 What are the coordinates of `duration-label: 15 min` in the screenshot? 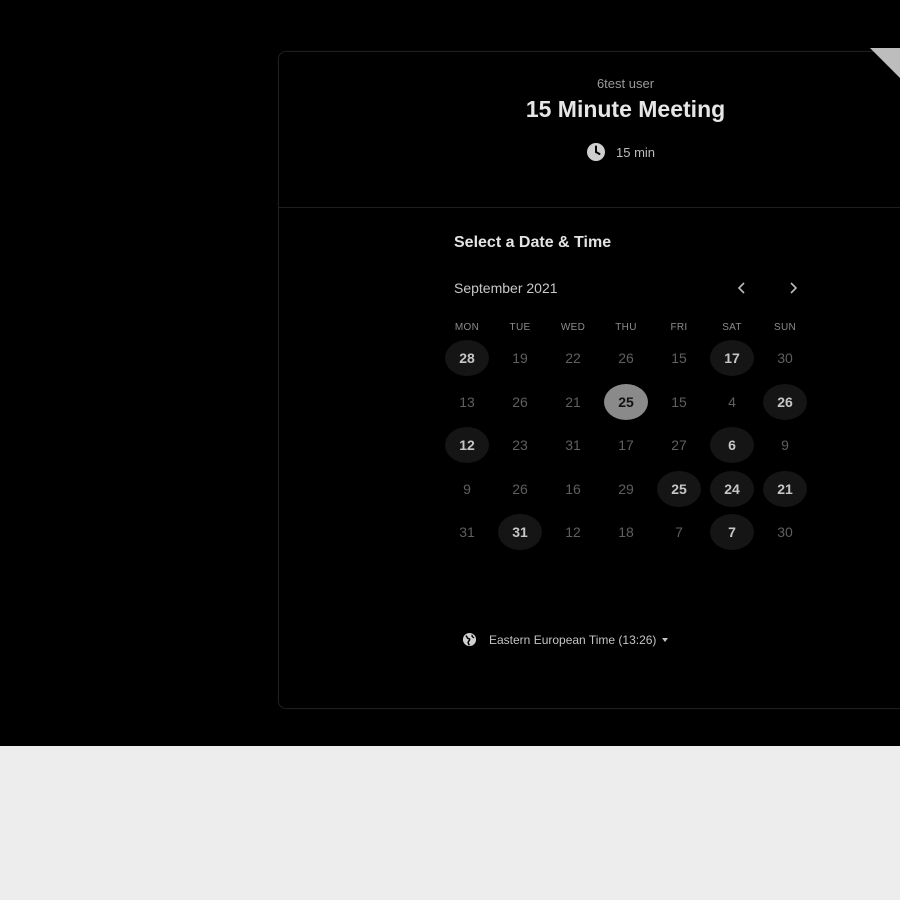 It's located at (636, 152).